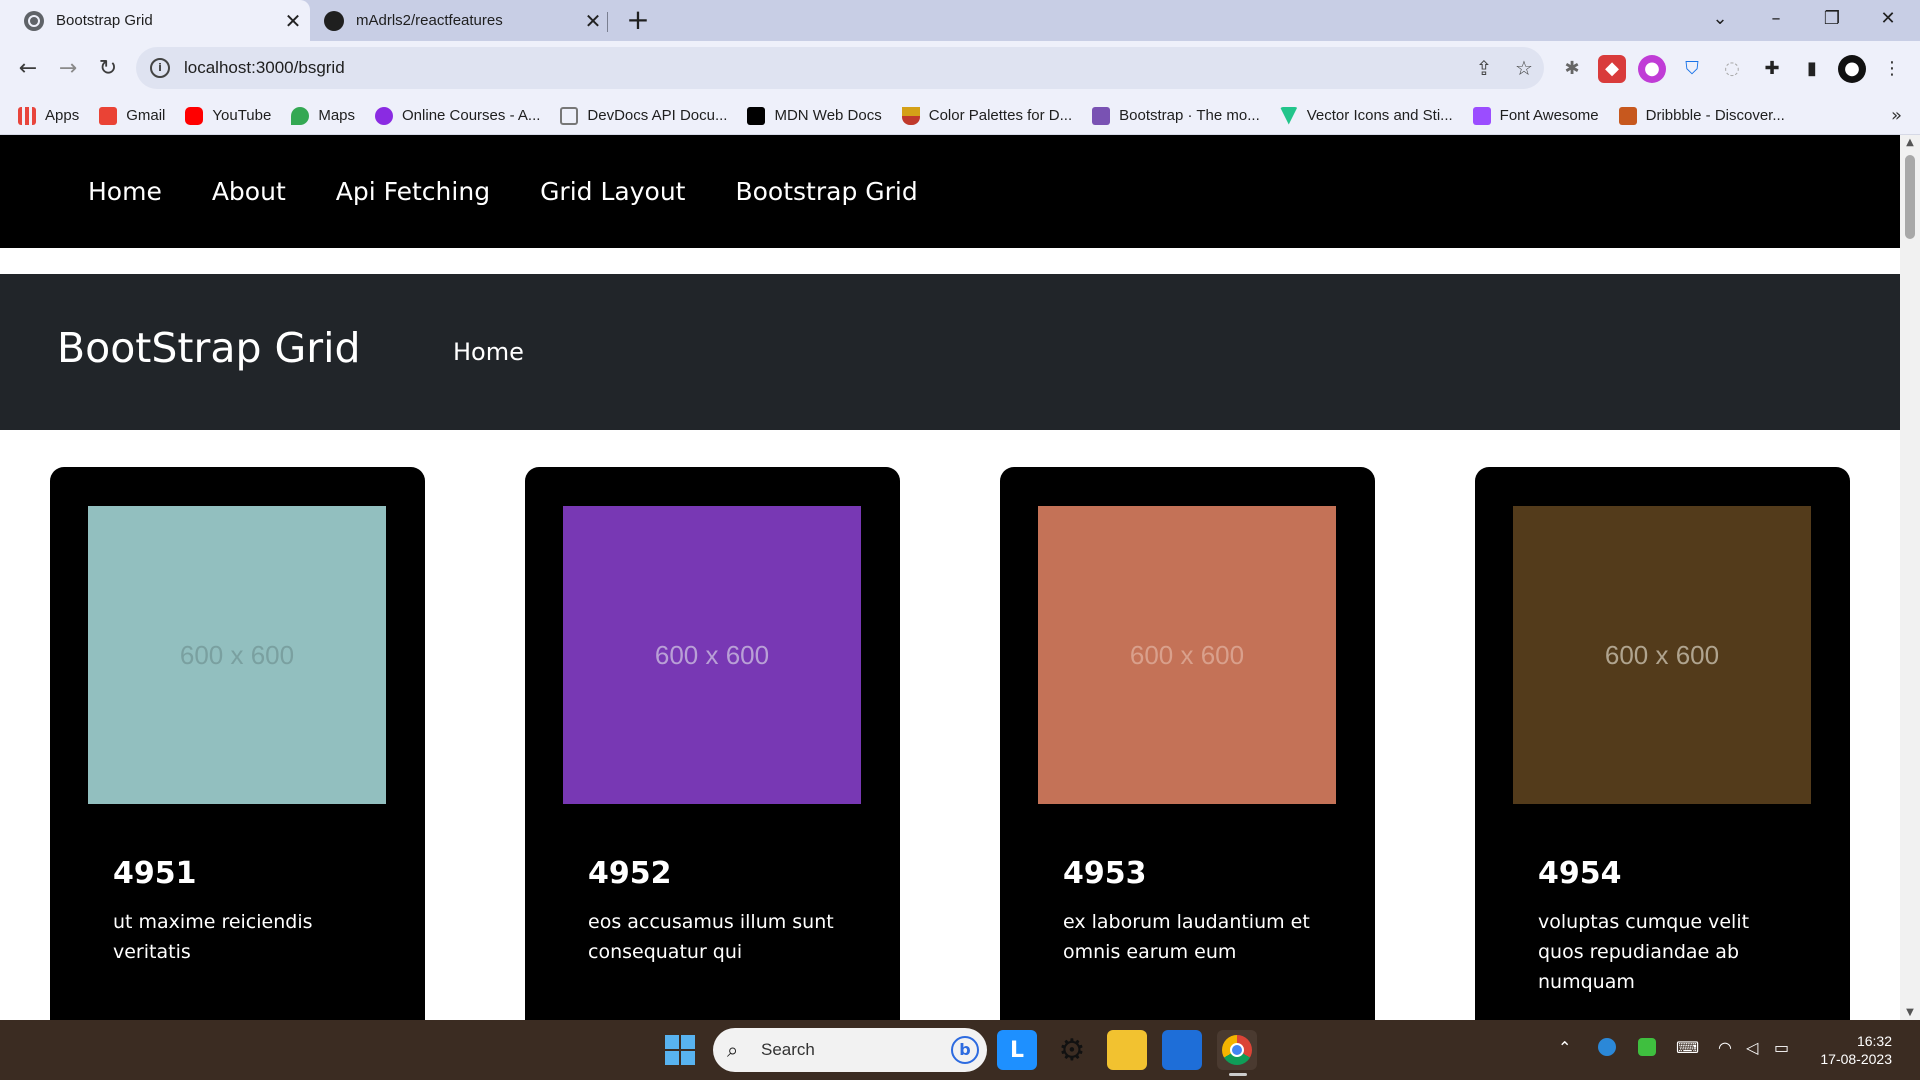 The image size is (1920, 1080). Describe the element at coordinates (814, 115) in the screenshot. I see `bookmark-mdn: MDN Web Docs` at that location.